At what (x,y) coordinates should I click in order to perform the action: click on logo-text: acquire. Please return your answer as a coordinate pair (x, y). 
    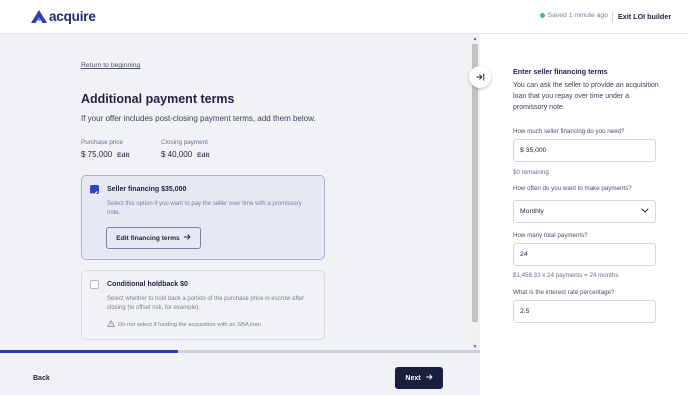
    Looking at the image, I should click on (72, 16).